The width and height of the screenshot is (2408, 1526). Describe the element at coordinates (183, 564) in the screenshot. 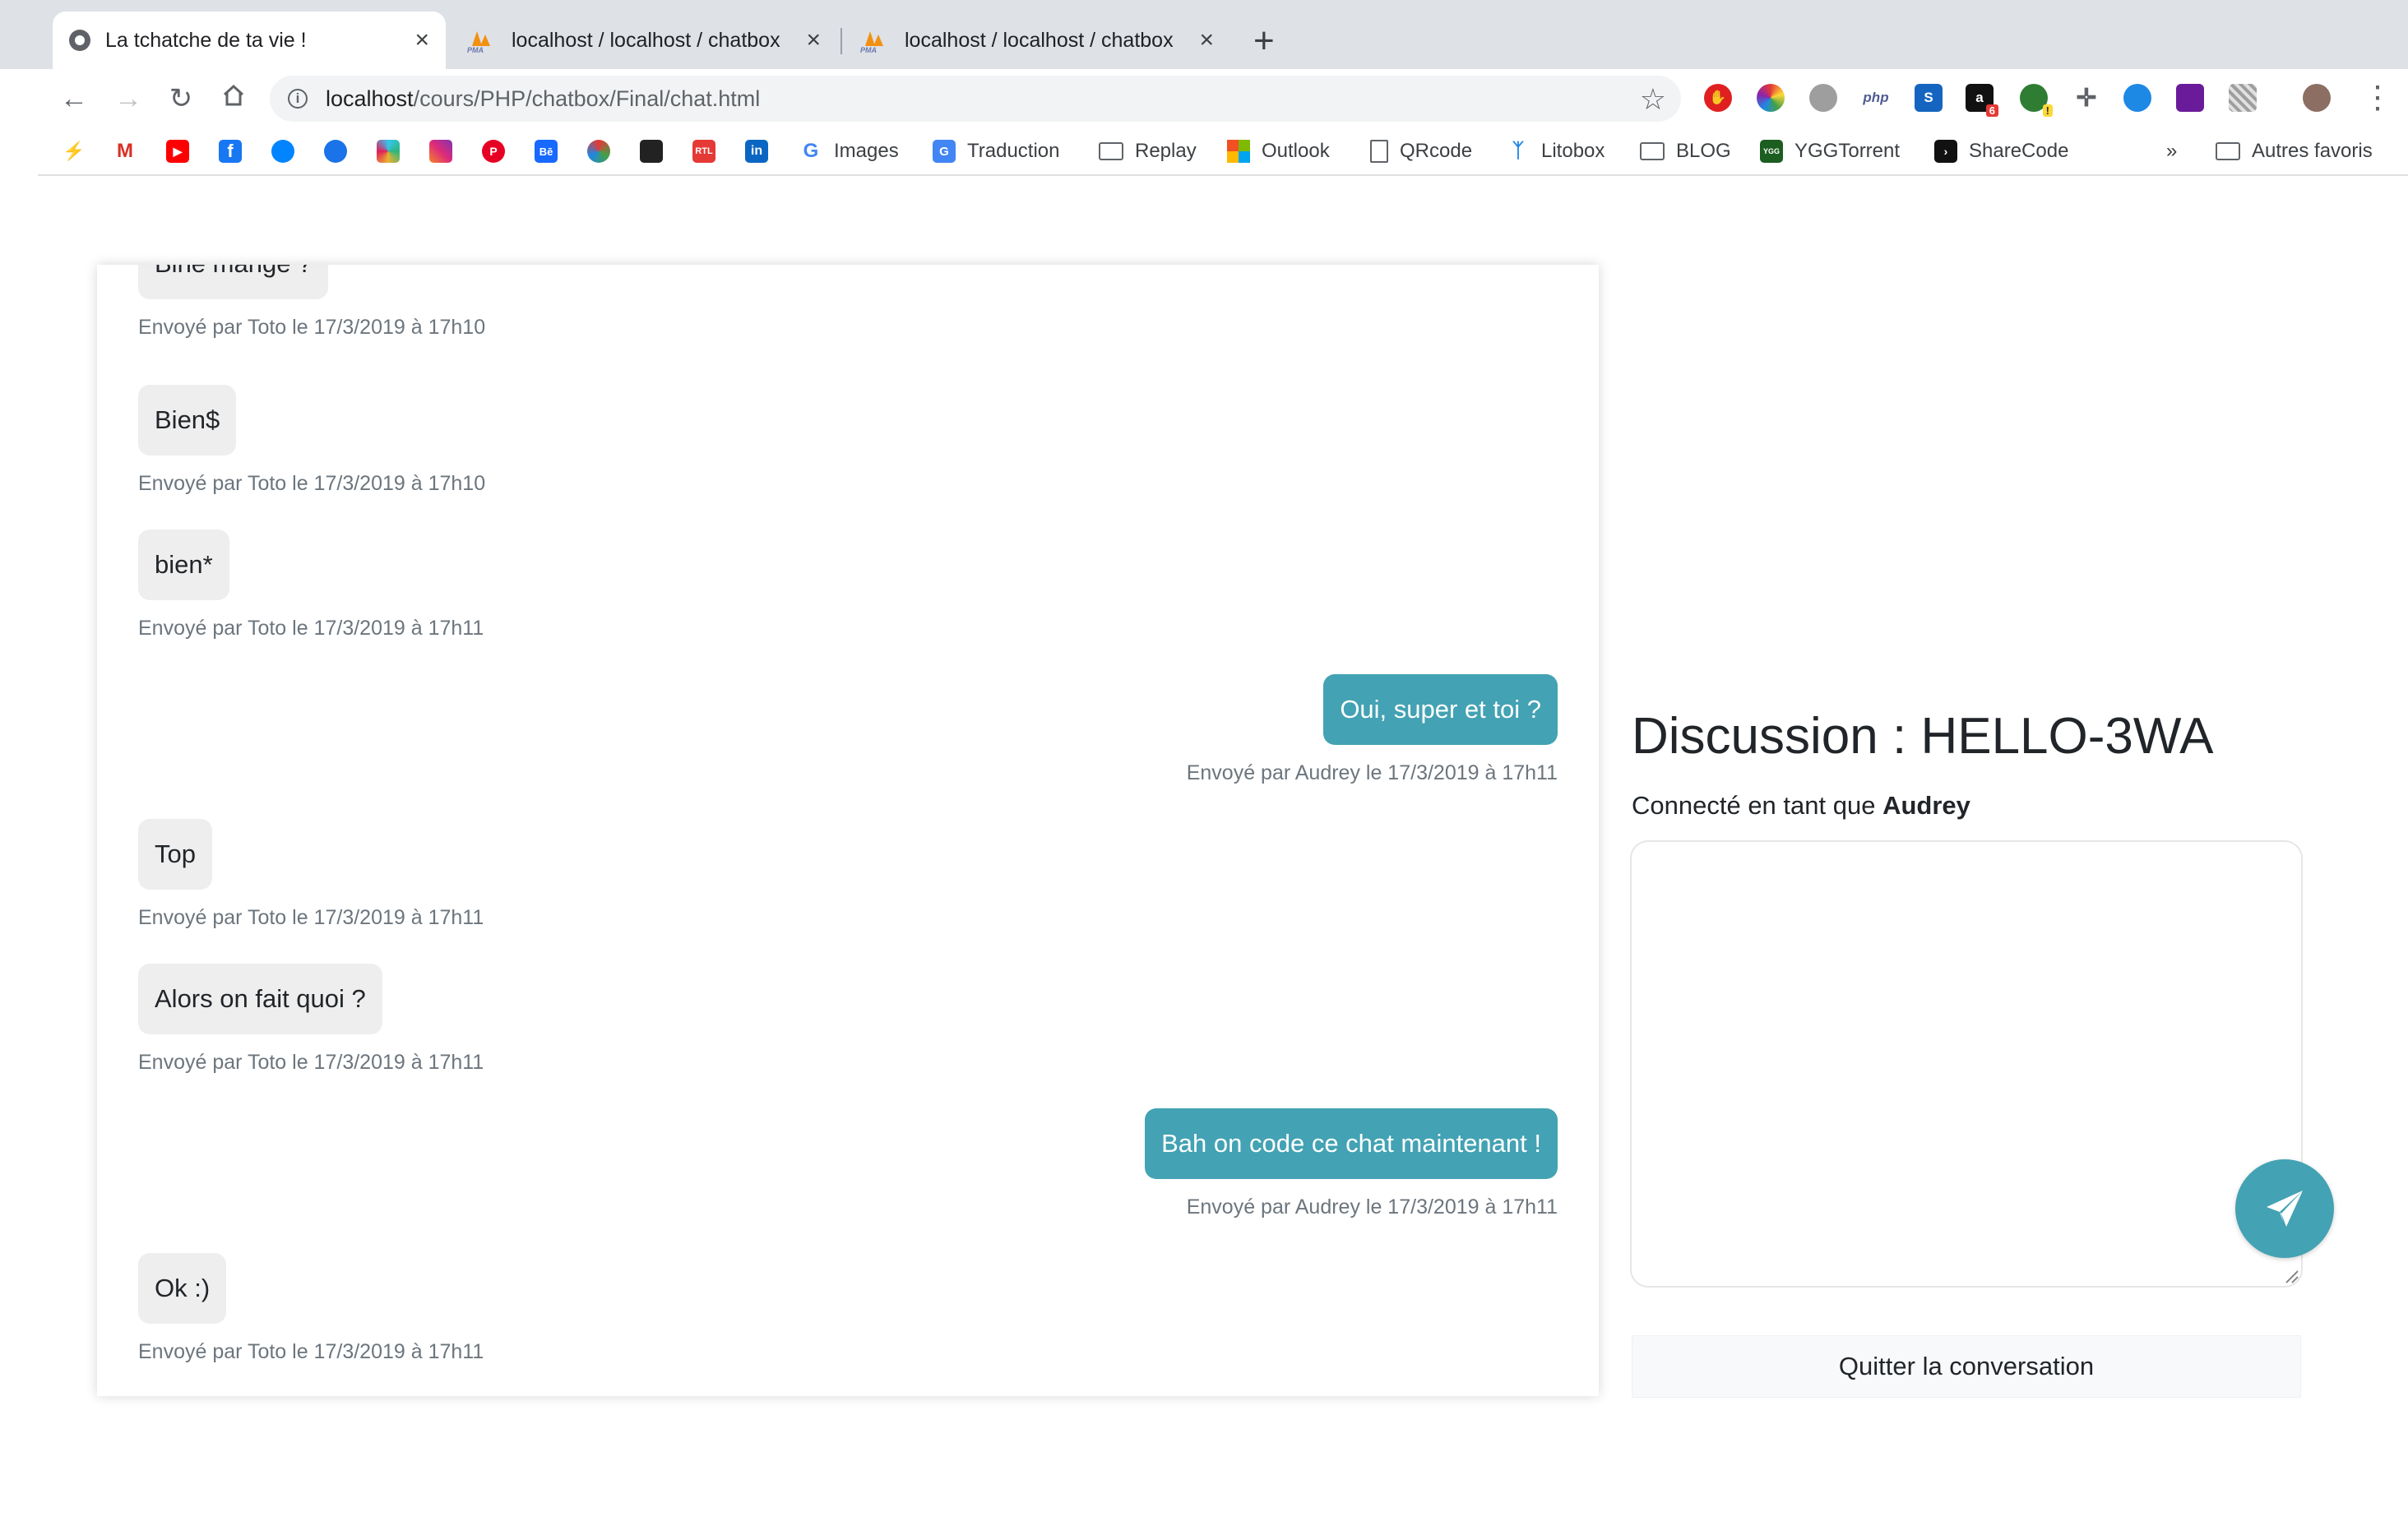

I see `message-bubble: bien*` at that location.